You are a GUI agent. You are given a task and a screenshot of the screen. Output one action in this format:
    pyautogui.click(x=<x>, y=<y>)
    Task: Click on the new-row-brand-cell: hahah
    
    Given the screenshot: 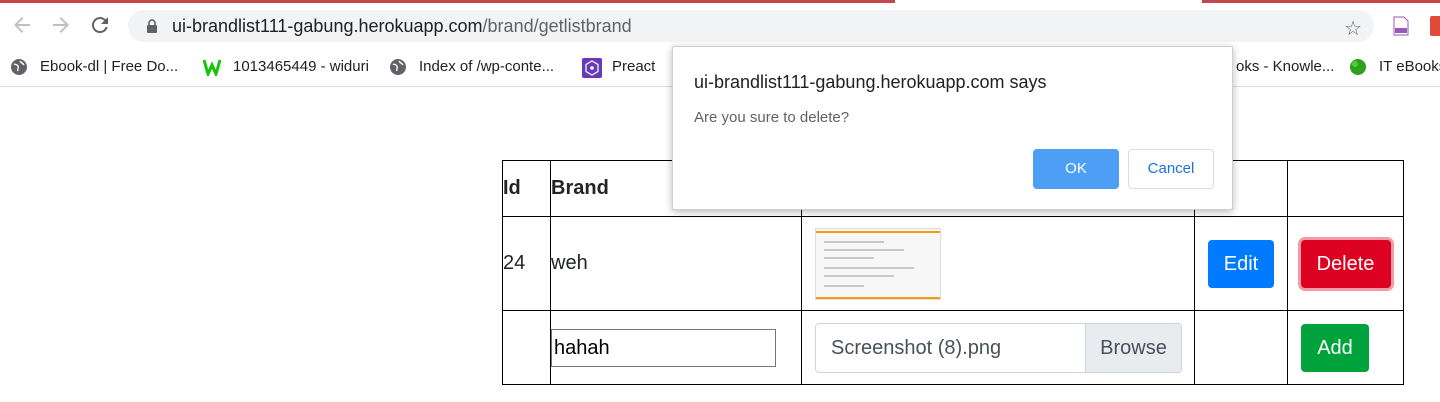 What is the action you would take?
    pyautogui.click(x=676, y=347)
    